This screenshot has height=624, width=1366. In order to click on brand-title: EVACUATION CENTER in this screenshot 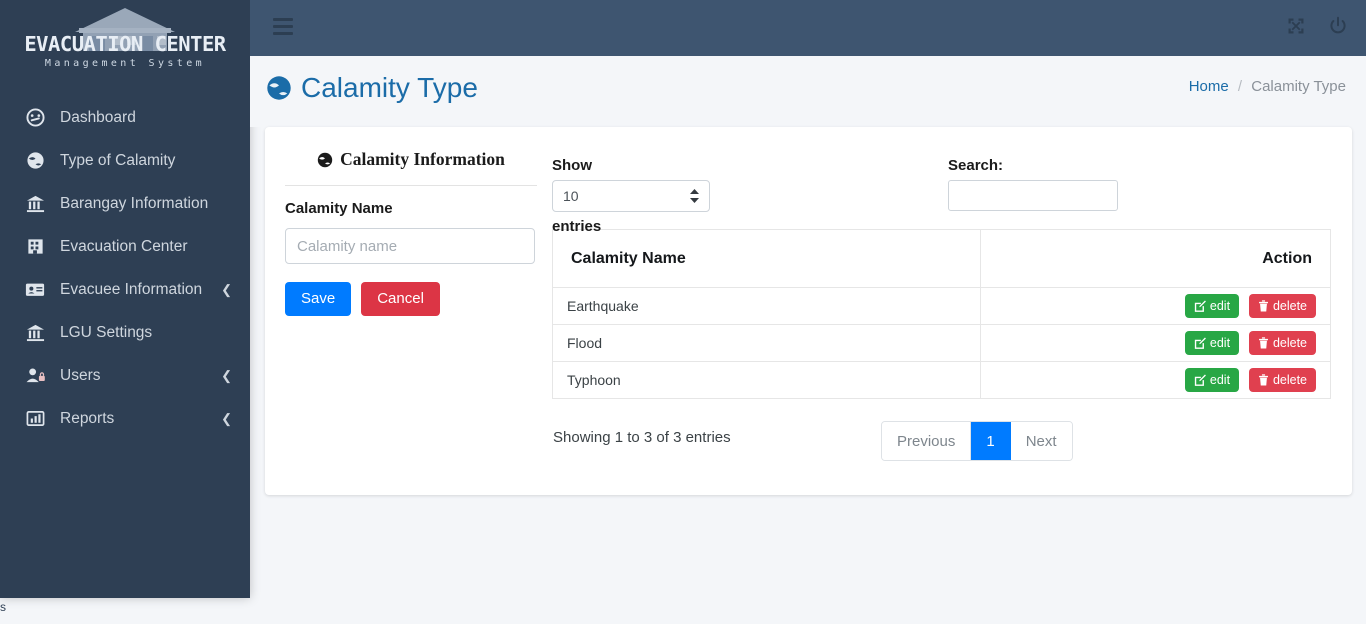, I will do `click(125, 44)`.